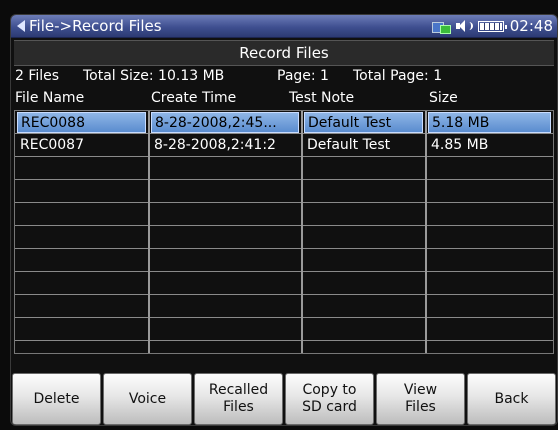 This screenshot has height=430, width=558. I want to click on speaker-icon, so click(464, 26).